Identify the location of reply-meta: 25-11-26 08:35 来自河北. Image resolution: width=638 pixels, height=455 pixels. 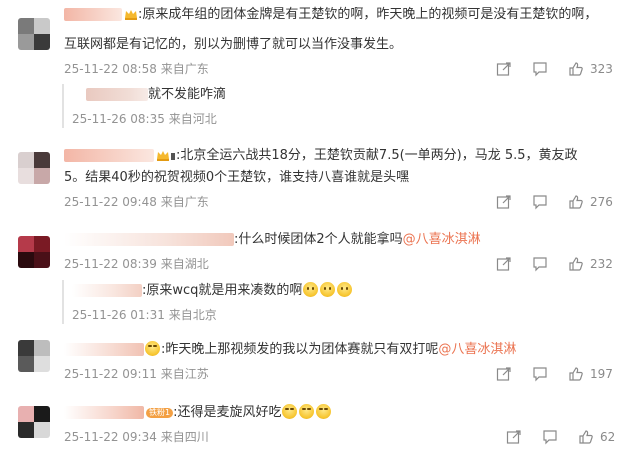
(144, 118).